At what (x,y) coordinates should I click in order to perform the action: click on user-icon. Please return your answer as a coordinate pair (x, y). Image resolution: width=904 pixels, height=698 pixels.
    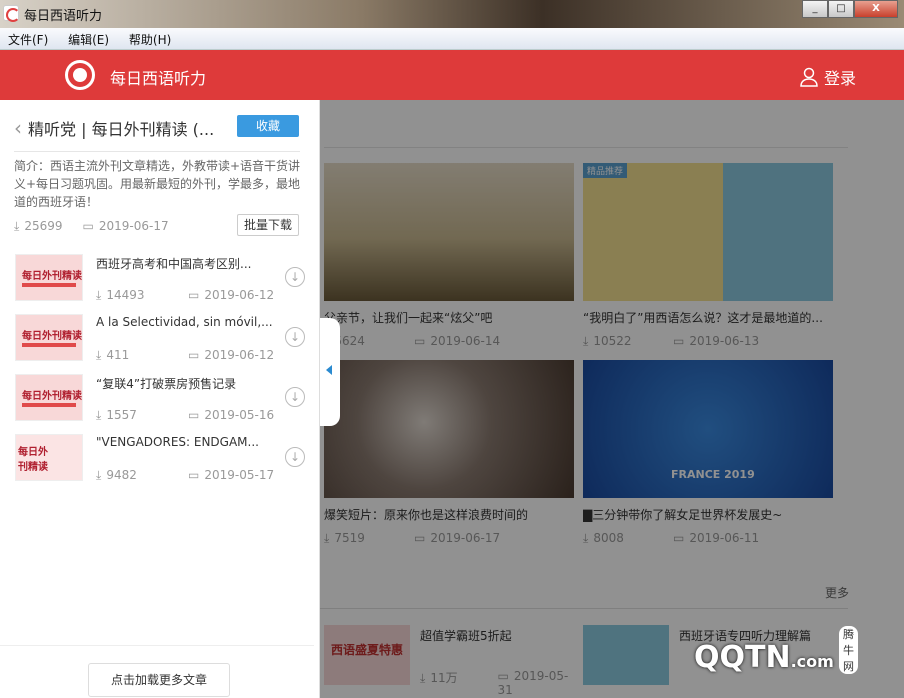
    Looking at the image, I should click on (809, 77).